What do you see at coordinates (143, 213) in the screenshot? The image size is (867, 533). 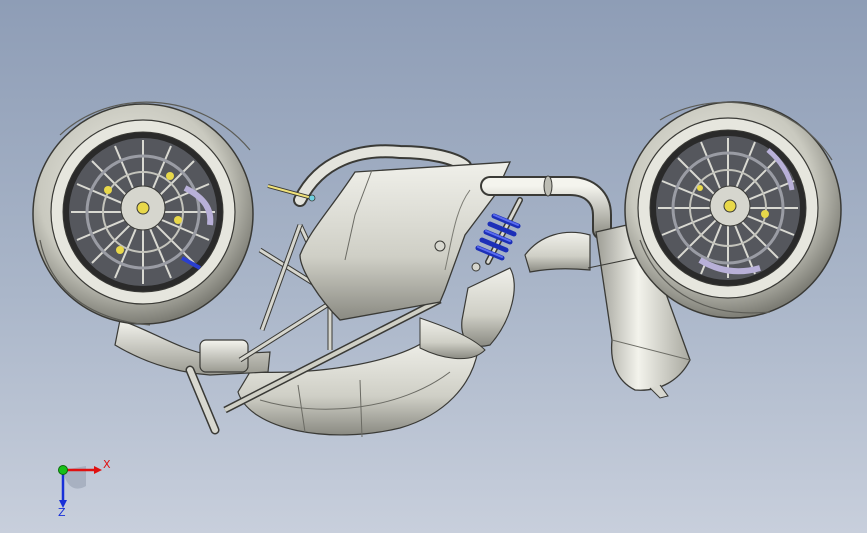 I see `front-wheel` at bounding box center [143, 213].